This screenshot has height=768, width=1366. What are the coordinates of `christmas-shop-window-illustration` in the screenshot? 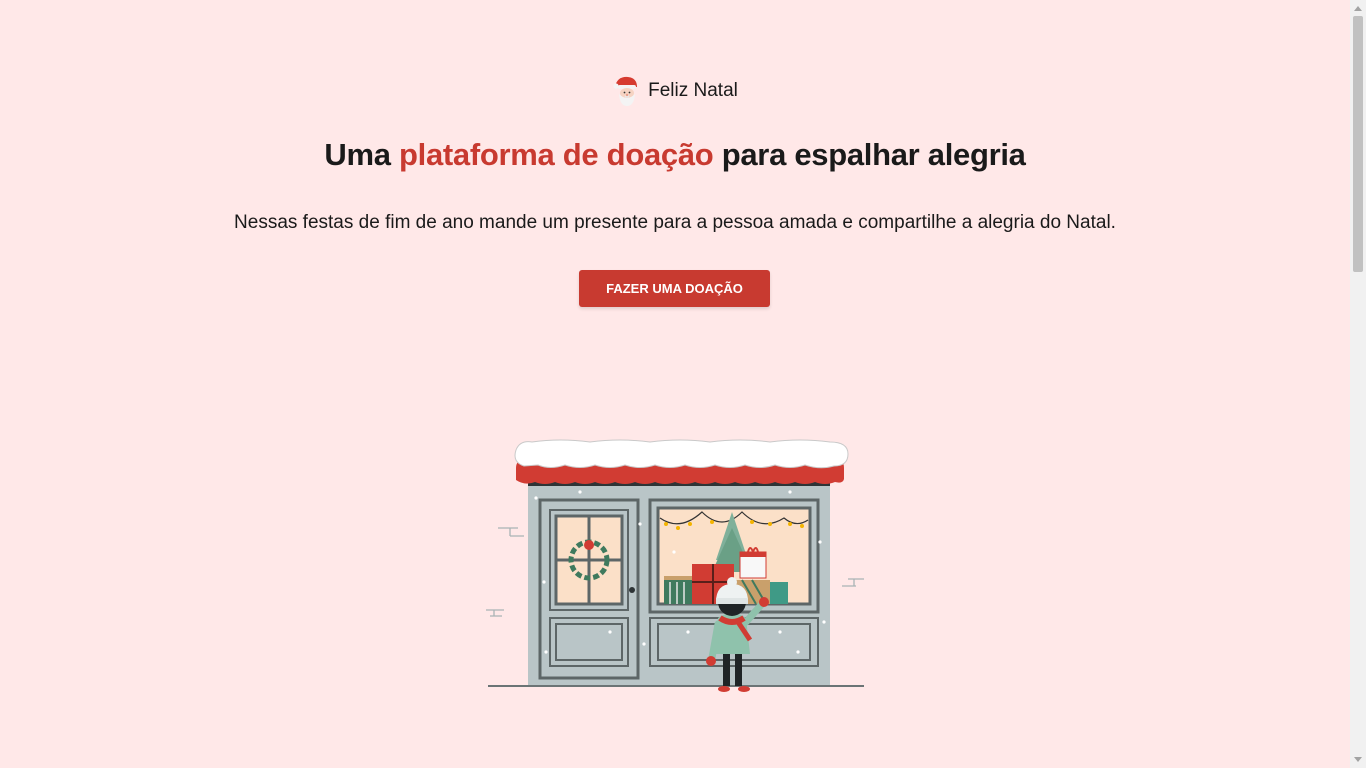 It's located at (675, 565).